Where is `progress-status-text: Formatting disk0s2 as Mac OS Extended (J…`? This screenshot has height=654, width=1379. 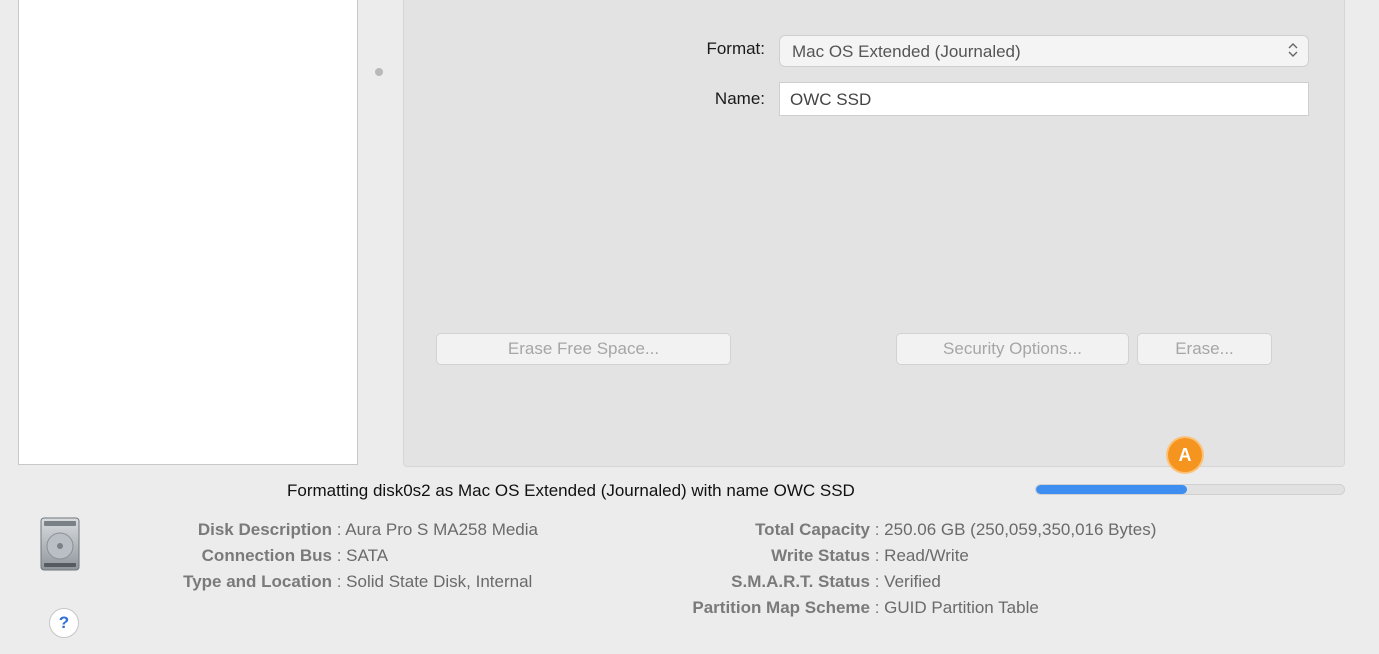
progress-status-text: Formatting disk0s2 as Mac OS Extended (J… is located at coordinates (571, 490).